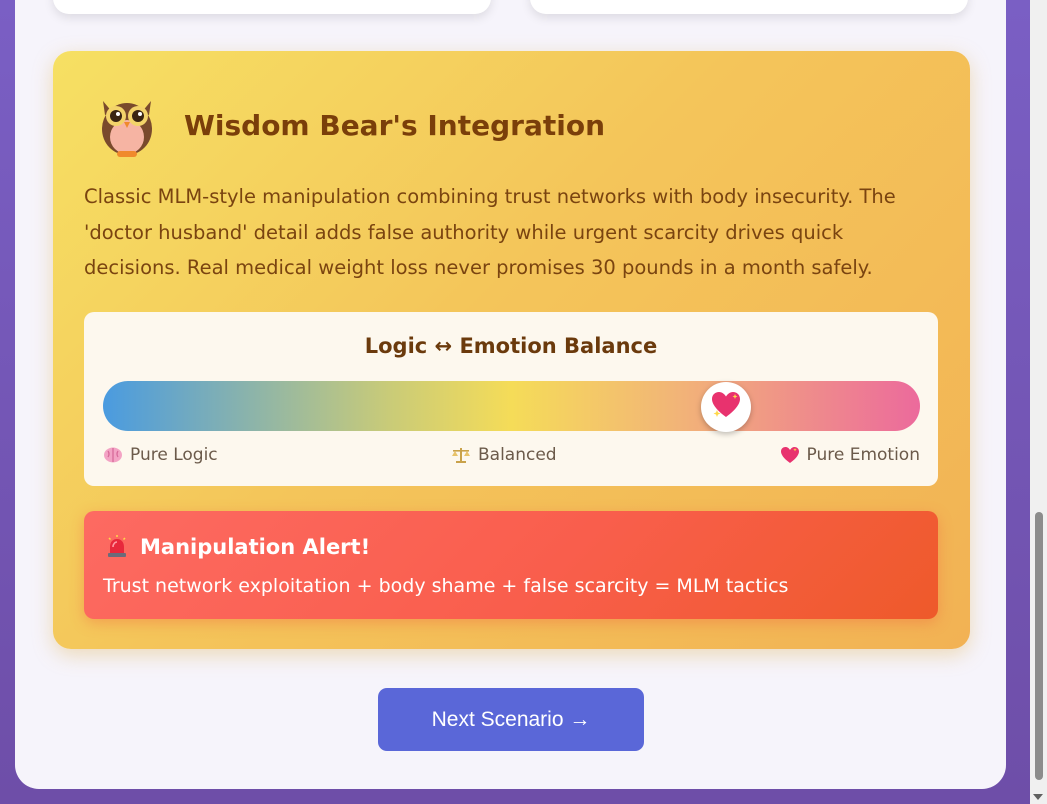 The width and height of the screenshot is (1047, 804). Describe the element at coordinates (504, 455) in the screenshot. I see `balance-label-balanced: Balanced` at that location.